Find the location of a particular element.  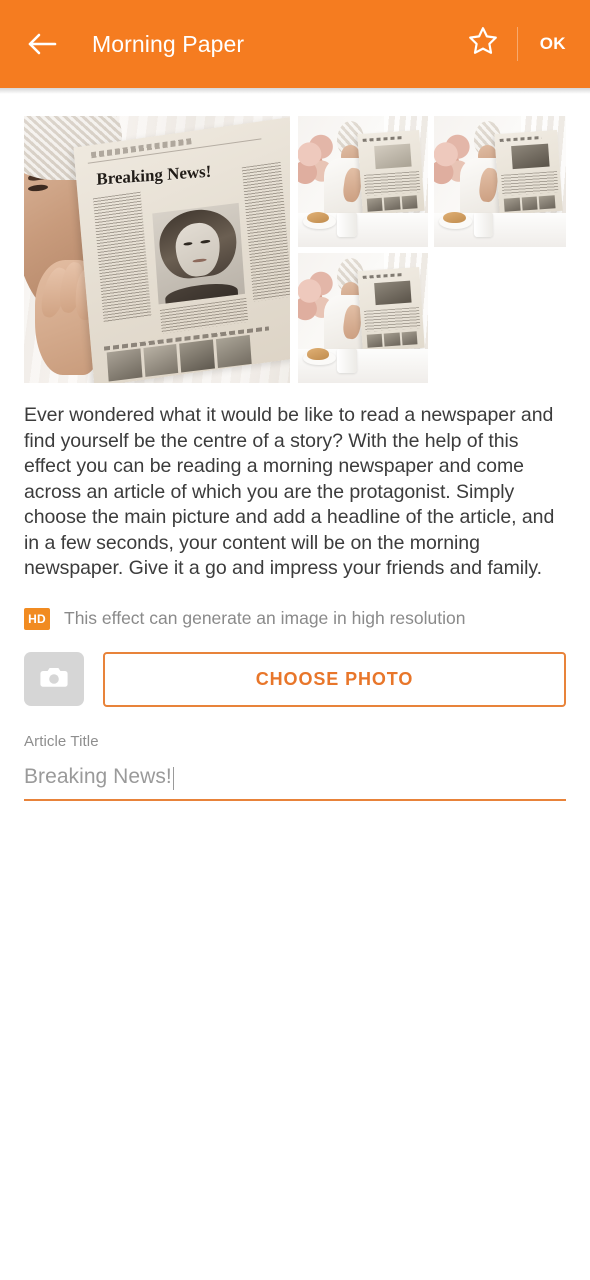

ok-button: OK is located at coordinates (553, 44).